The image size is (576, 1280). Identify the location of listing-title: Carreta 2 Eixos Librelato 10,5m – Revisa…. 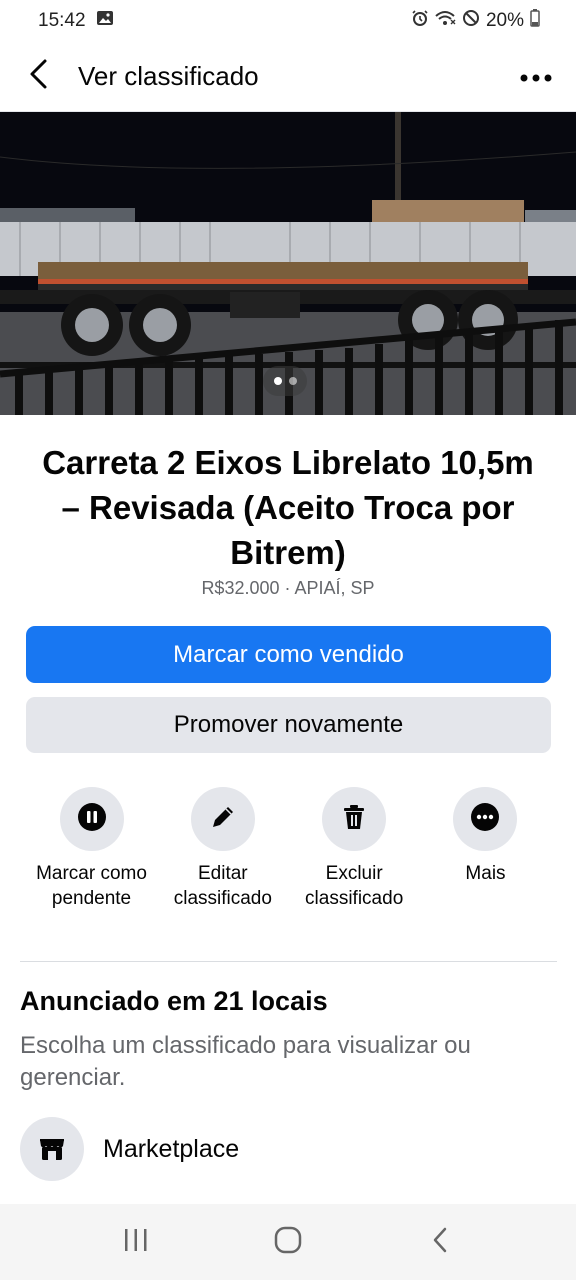
(288, 507).